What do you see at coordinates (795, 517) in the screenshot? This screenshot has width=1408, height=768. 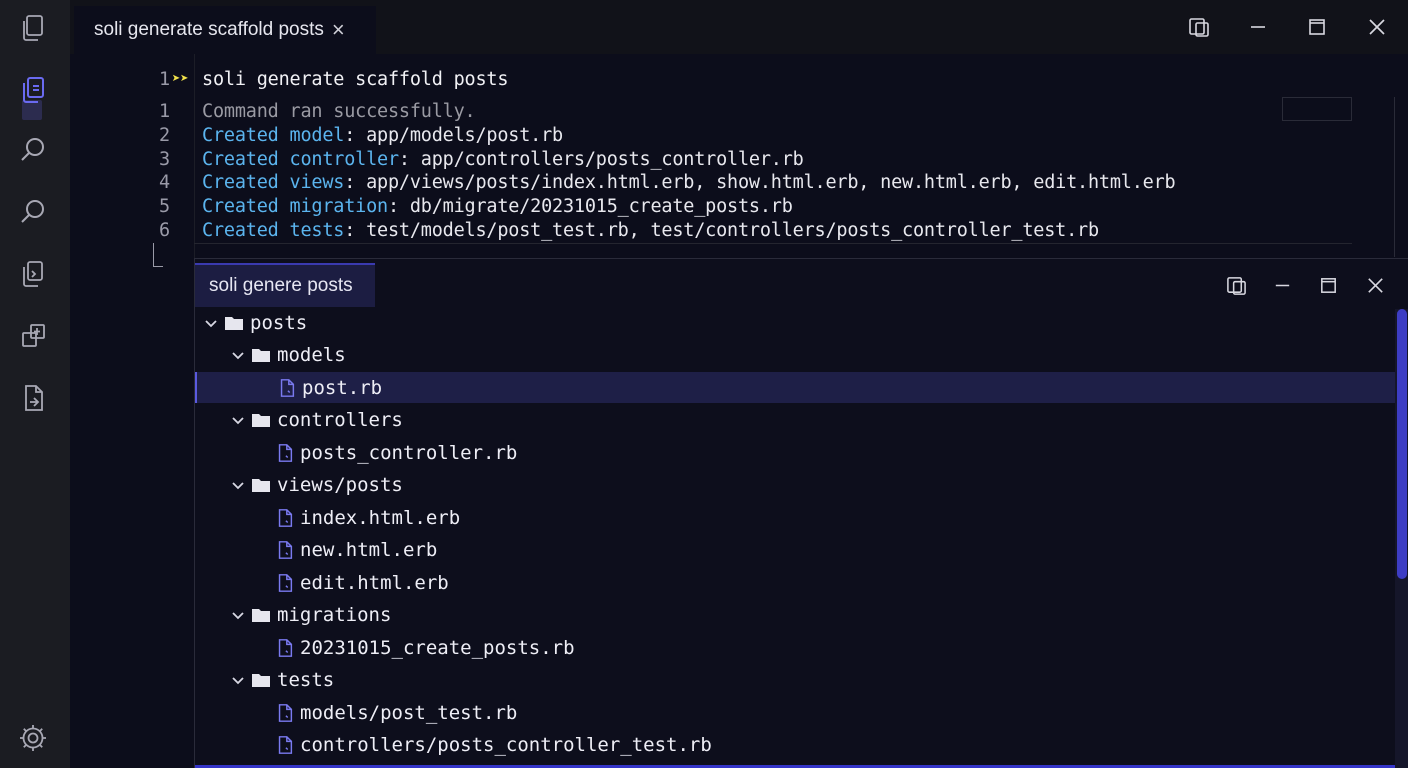 I see `tree-file: index.html.erb` at bounding box center [795, 517].